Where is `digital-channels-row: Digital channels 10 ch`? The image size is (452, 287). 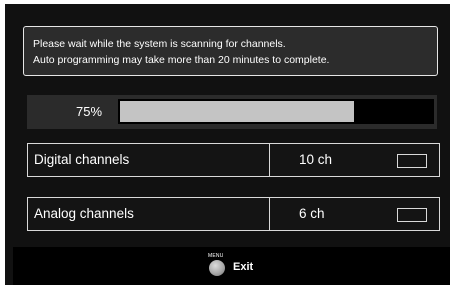
digital-channels-row: Digital channels 10 ch is located at coordinates (233, 160).